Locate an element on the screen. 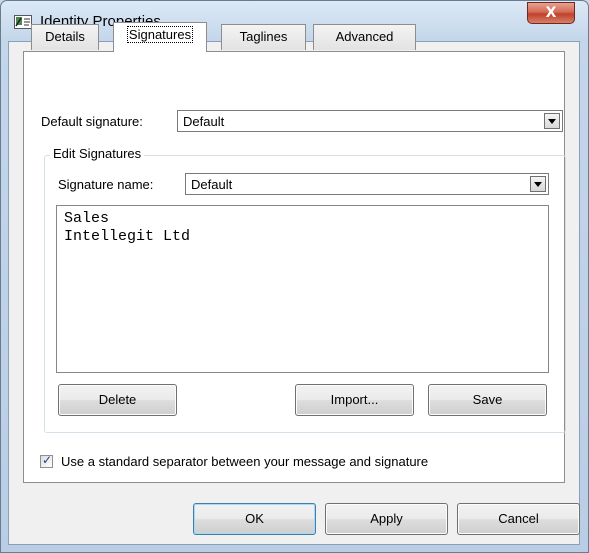 The height and width of the screenshot is (553, 589). tab-signatures-label: Signatures is located at coordinates (160, 34).